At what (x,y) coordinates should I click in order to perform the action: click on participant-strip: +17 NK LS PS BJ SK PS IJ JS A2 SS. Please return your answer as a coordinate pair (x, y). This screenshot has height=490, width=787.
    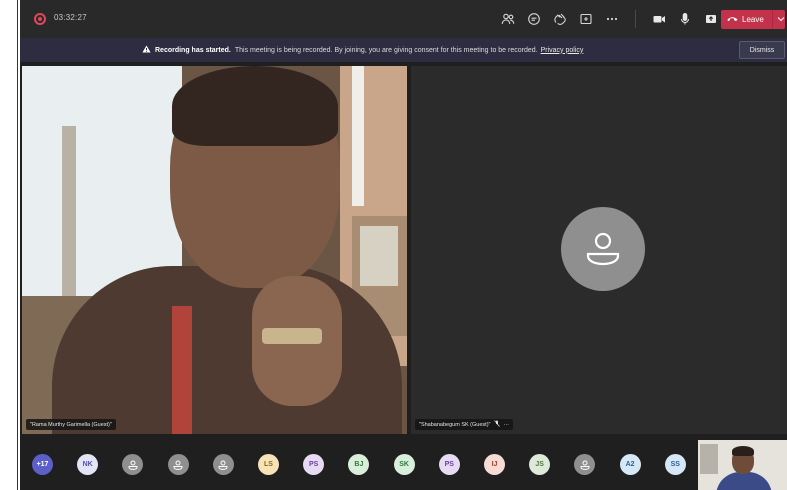
    Looking at the image, I should click on (403, 462).